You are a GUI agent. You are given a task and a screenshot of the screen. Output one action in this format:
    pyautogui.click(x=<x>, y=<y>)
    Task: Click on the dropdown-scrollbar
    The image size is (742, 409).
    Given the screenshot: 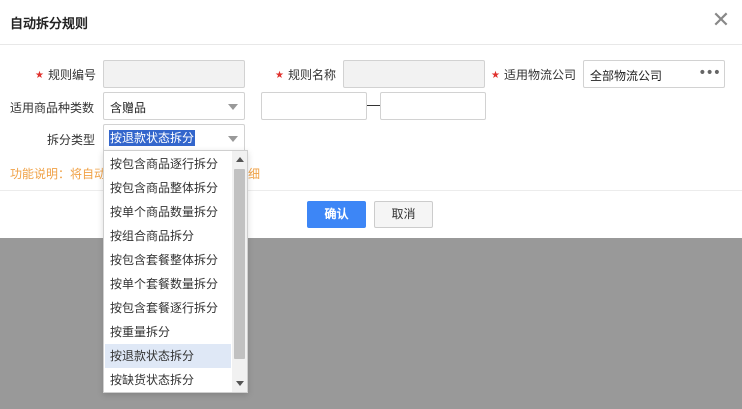 What is the action you would take?
    pyautogui.click(x=239, y=271)
    